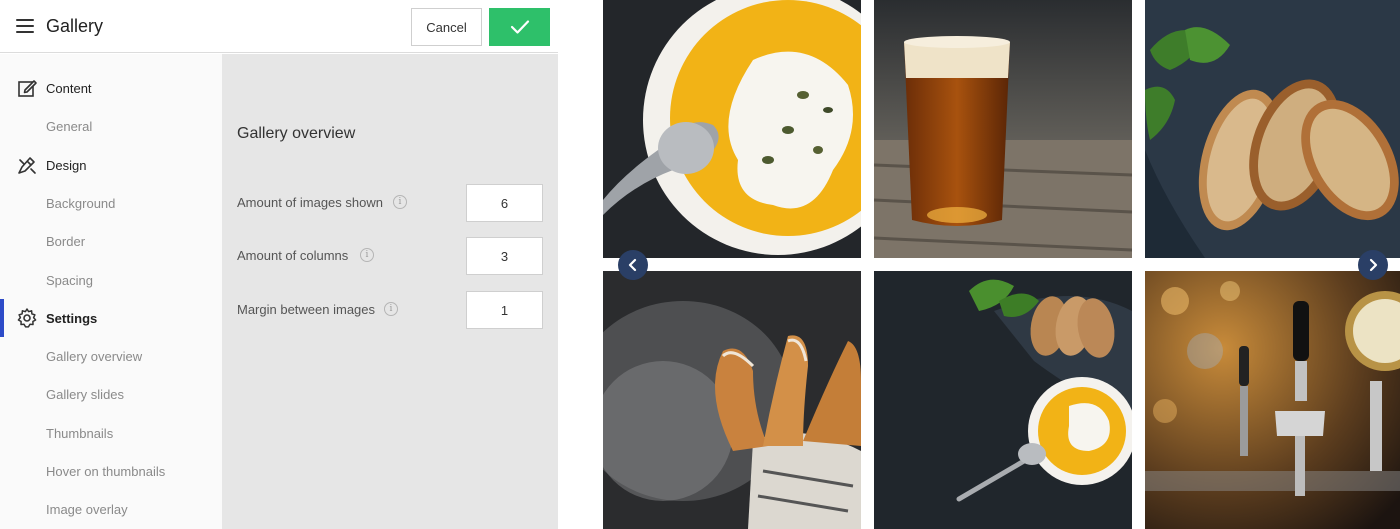  I want to click on sidebar-item-background: Background, so click(111, 203).